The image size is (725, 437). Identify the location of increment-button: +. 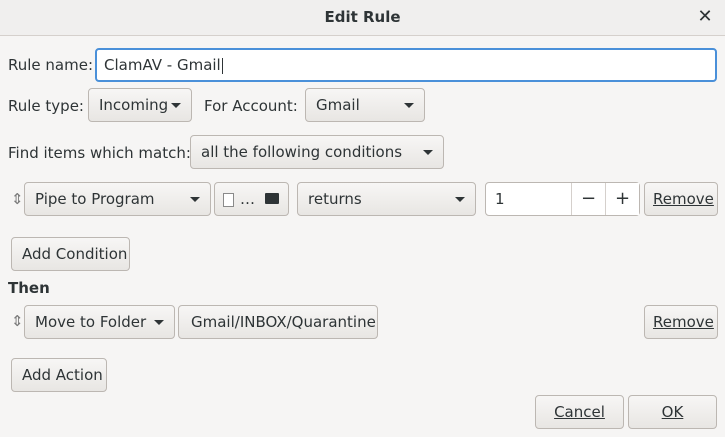
(622, 199).